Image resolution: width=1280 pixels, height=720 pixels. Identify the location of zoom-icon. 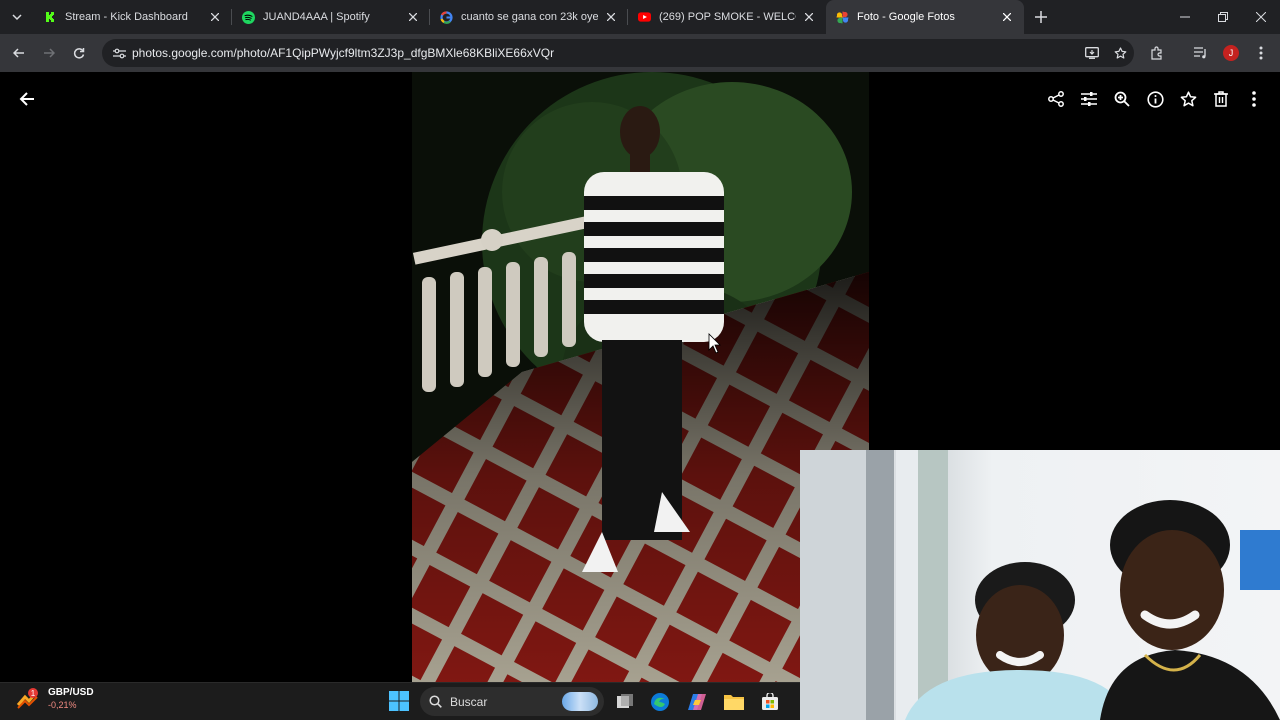
(1122, 99).